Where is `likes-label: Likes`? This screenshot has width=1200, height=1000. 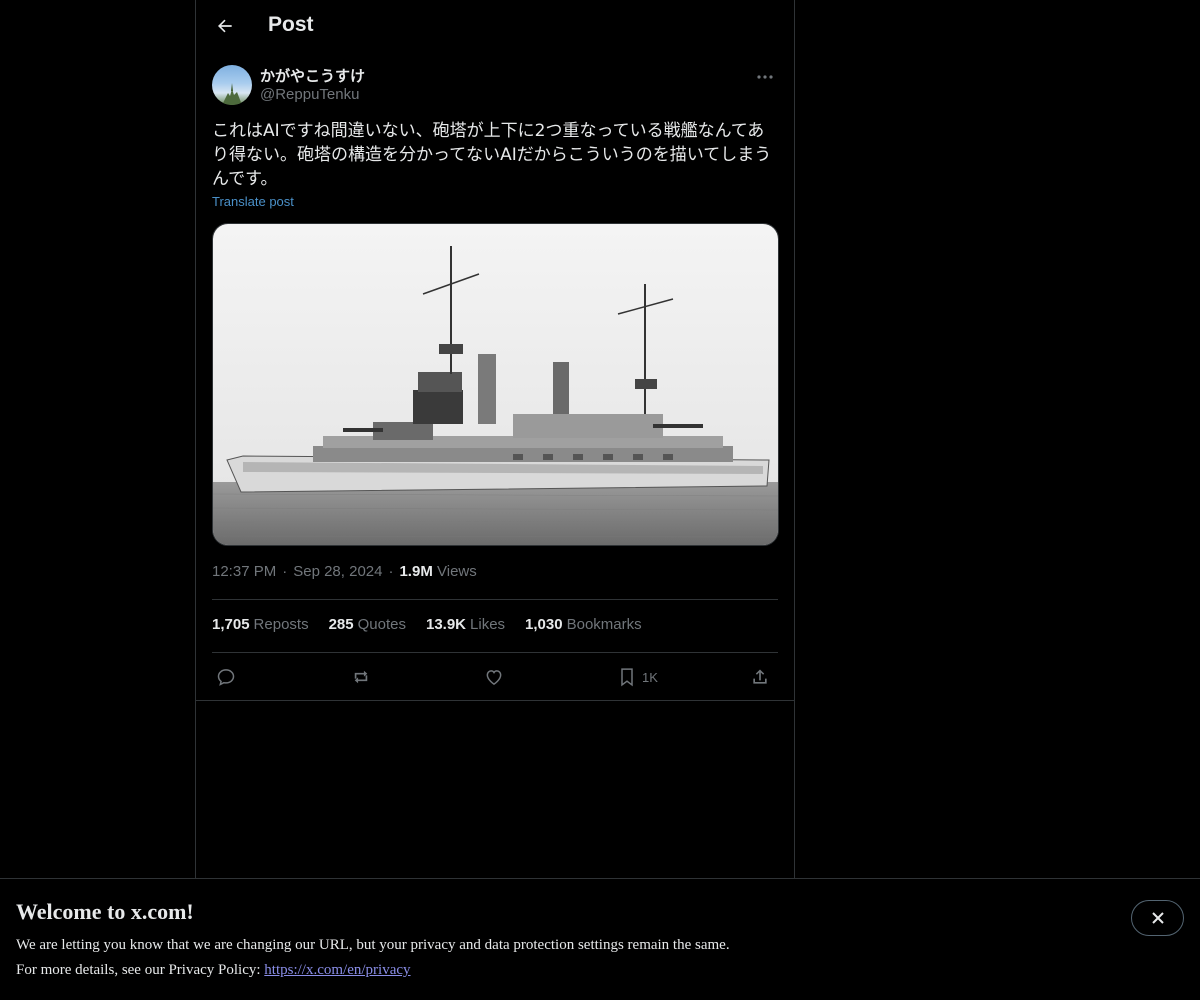
likes-label: Likes is located at coordinates (488, 624).